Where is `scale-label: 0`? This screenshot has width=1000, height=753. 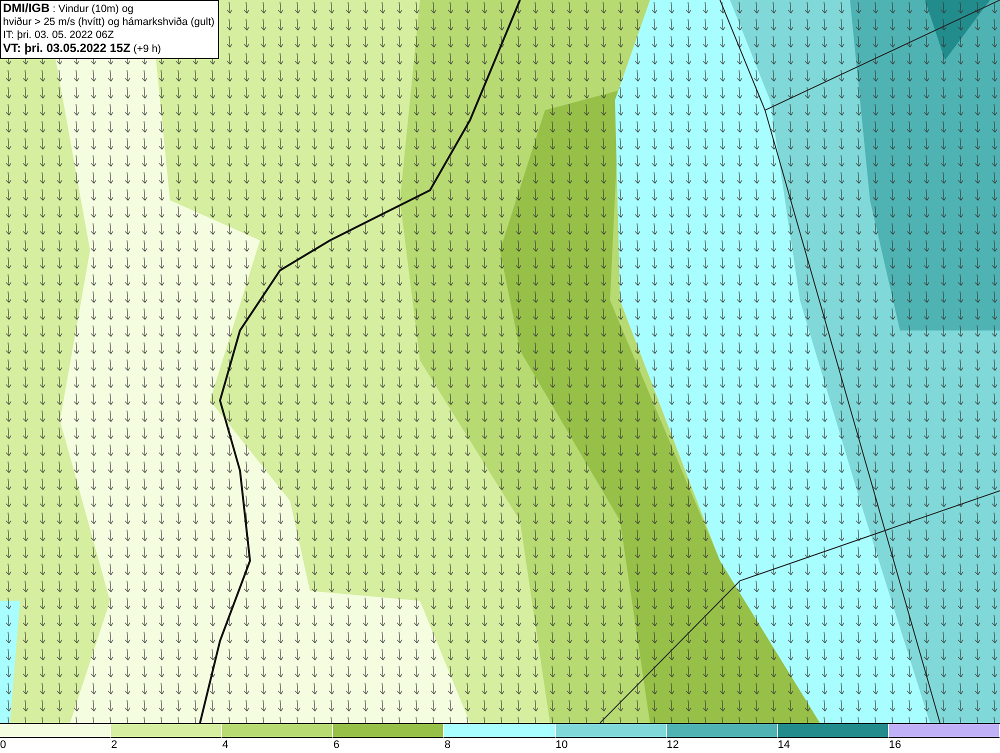
scale-label: 0 is located at coordinates (3, 745).